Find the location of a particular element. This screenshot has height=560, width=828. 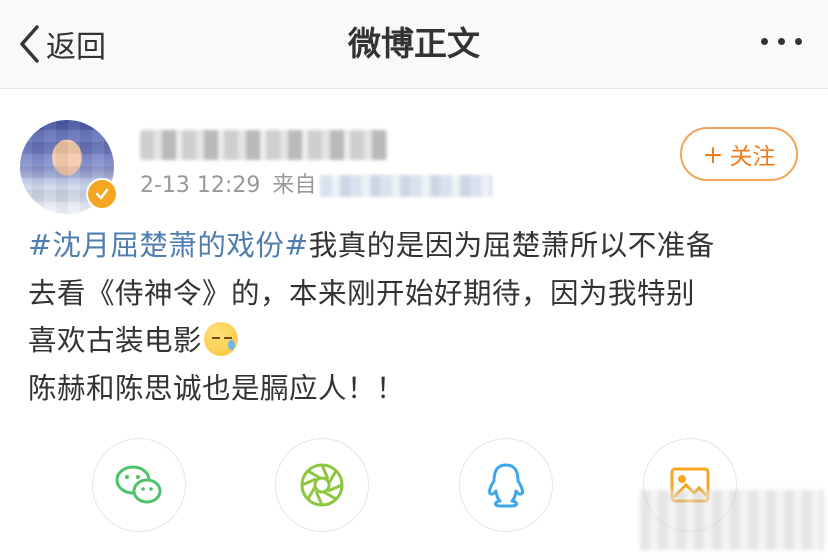

follow-button: + 关注 is located at coordinates (739, 154).